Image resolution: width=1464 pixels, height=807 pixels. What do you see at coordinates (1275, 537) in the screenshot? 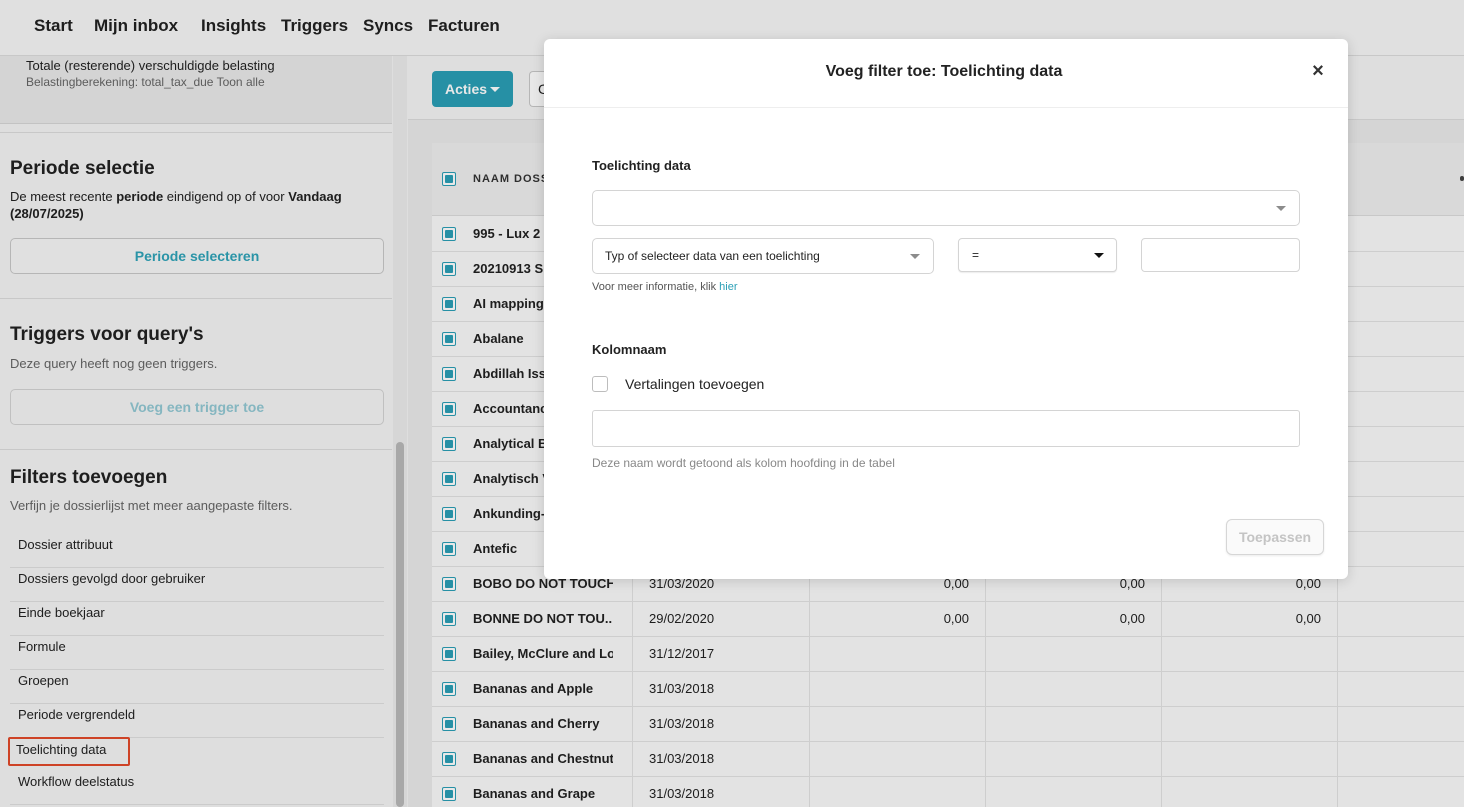
I see `apply-button: Toepassen` at bounding box center [1275, 537].